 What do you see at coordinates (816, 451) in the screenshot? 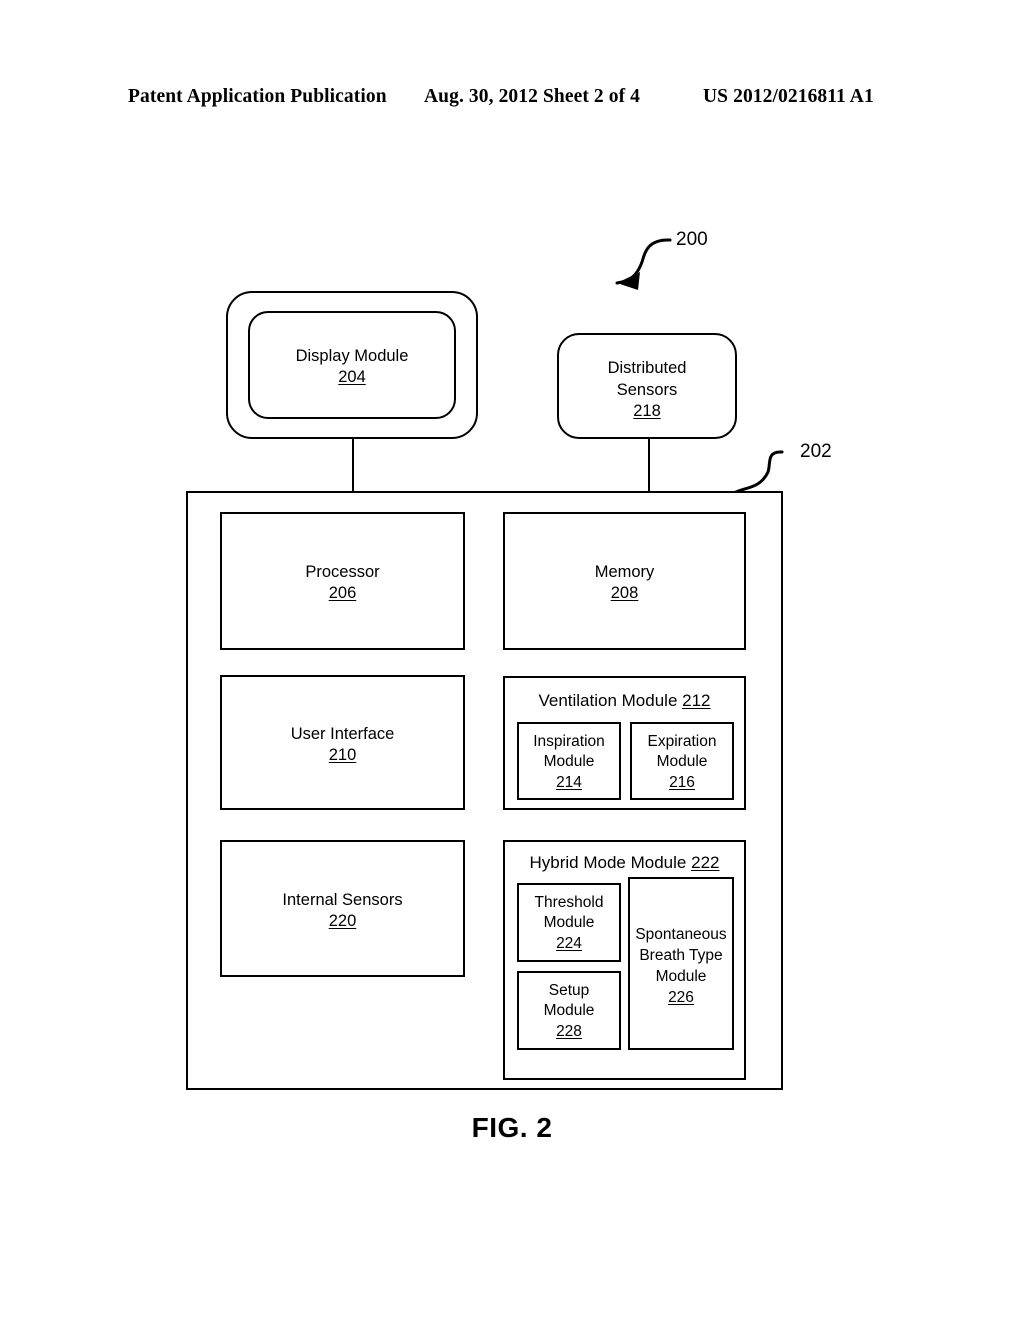
I see `ref-number-202: 202` at bounding box center [816, 451].